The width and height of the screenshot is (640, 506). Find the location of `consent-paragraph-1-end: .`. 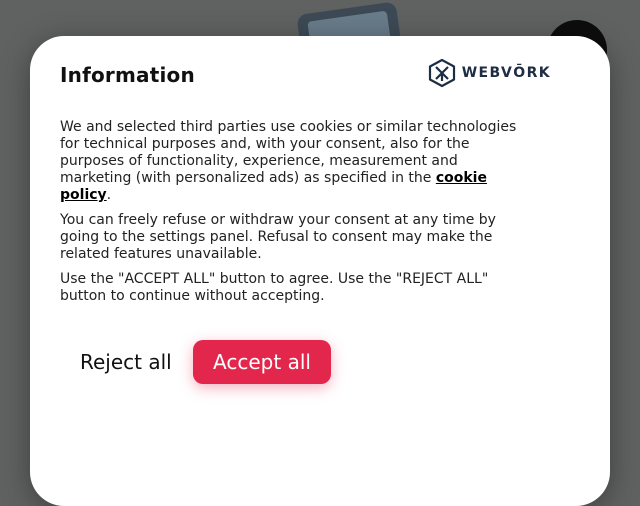

consent-paragraph-1-end: . is located at coordinates (109, 195).